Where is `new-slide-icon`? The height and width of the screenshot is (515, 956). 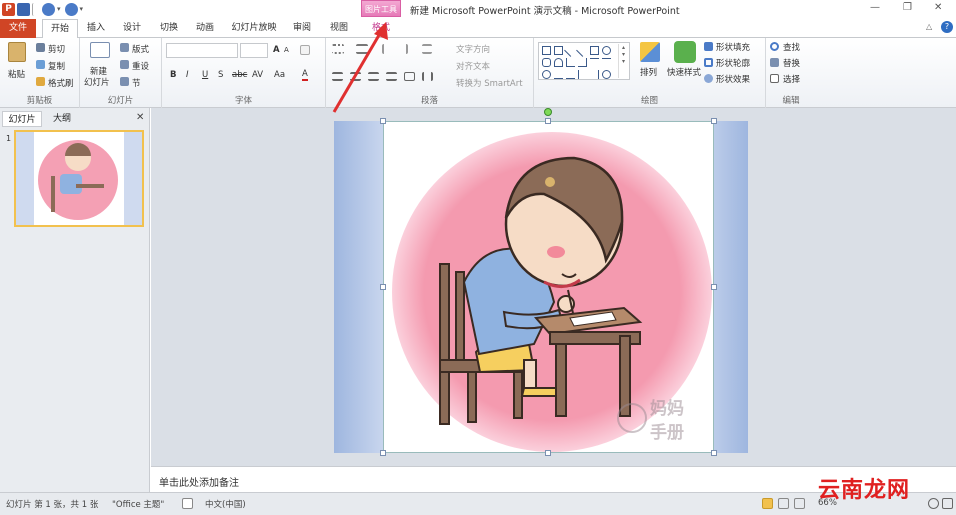 new-slide-icon is located at coordinates (100, 50).